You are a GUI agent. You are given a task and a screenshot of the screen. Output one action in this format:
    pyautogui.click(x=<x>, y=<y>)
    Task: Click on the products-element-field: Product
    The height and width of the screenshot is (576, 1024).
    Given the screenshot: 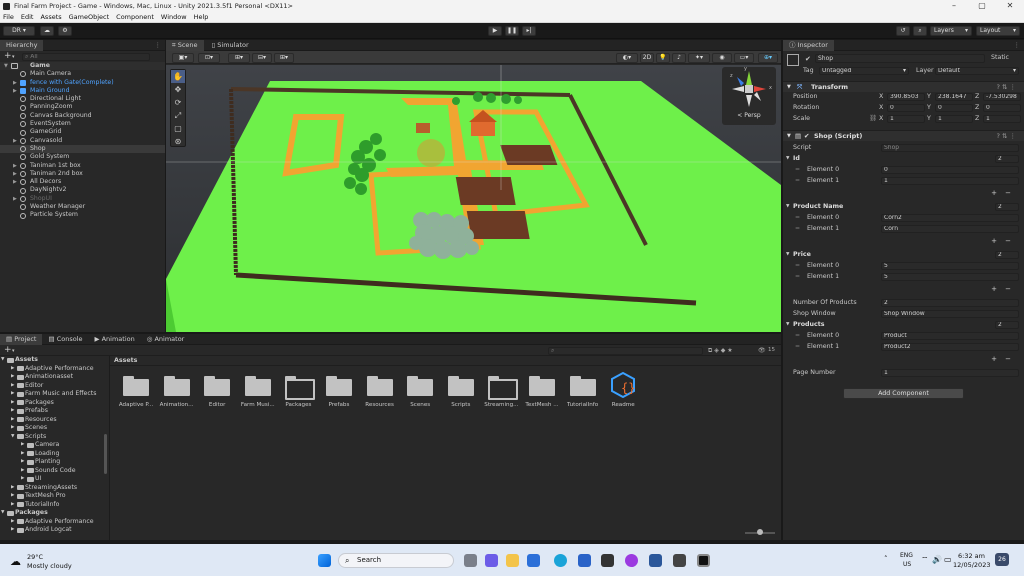 What is the action you would take?
    pyautogui.click(x=950, y=336)
    